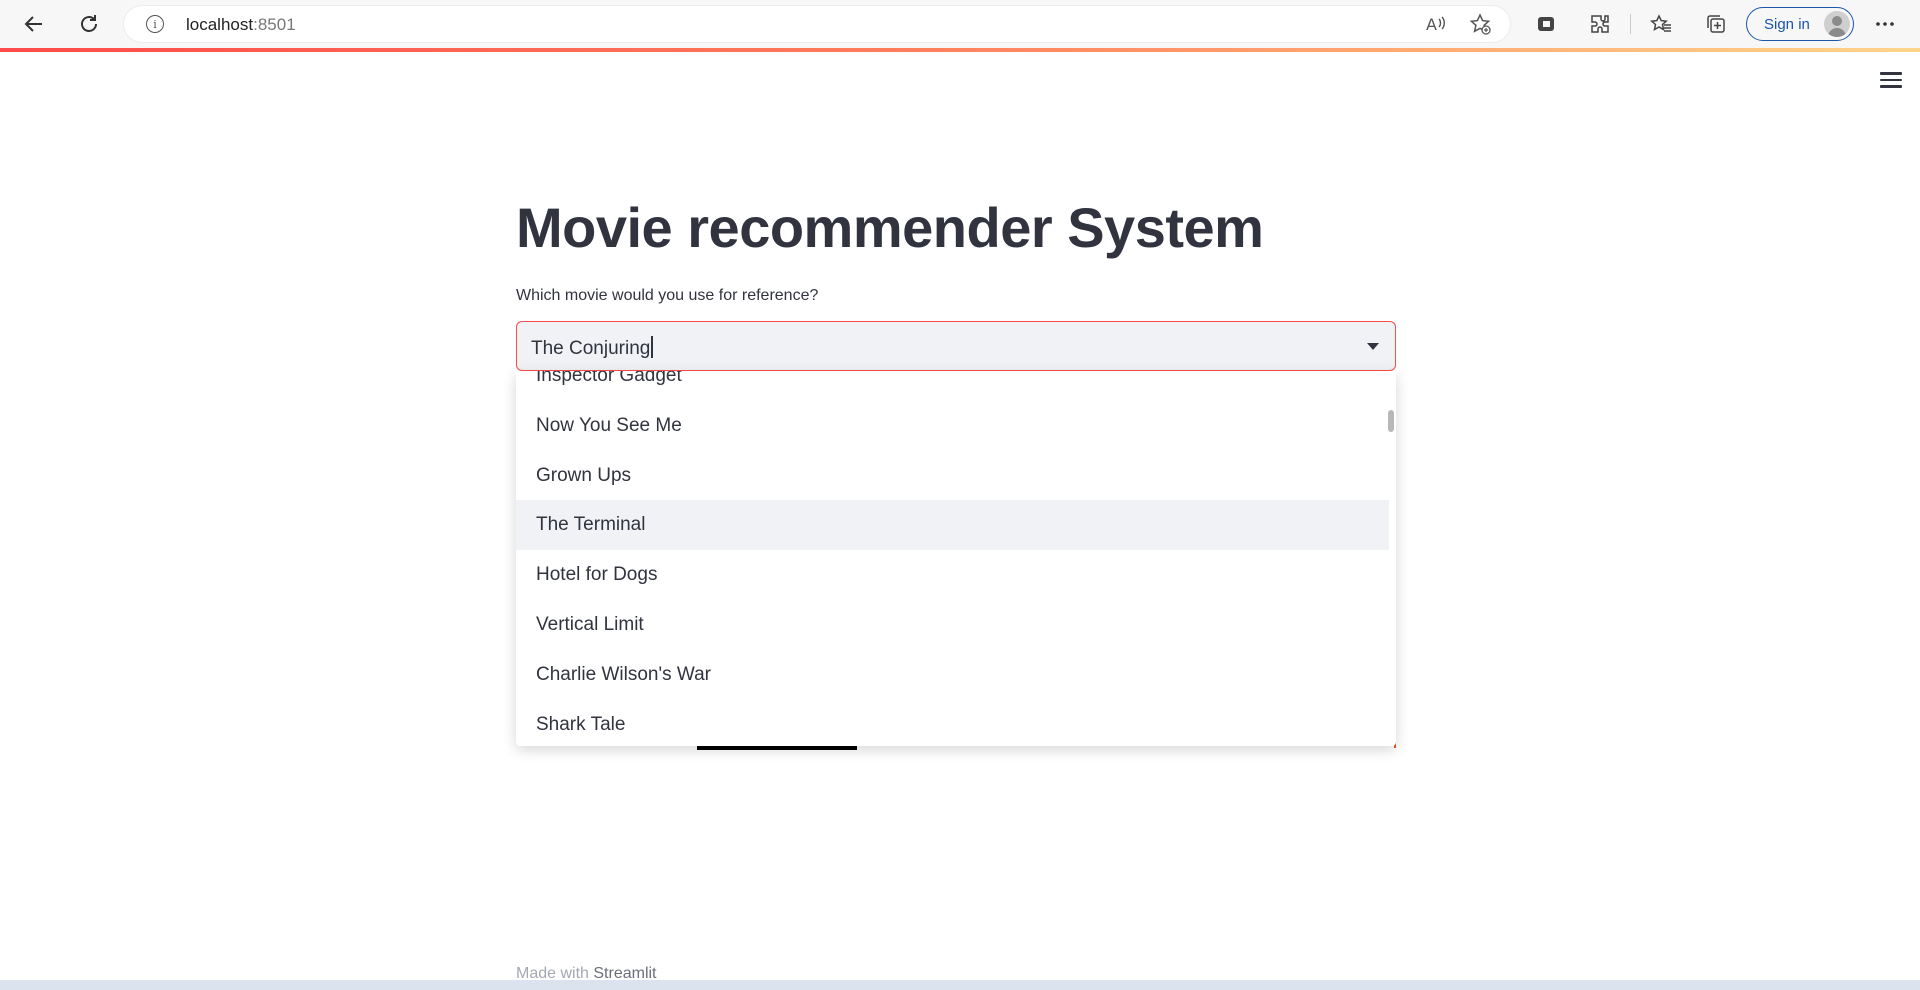 Image resolution: width=1920 pixels, height=990 pixels. I want to click on window-bottom-edge, so click(960, 985).